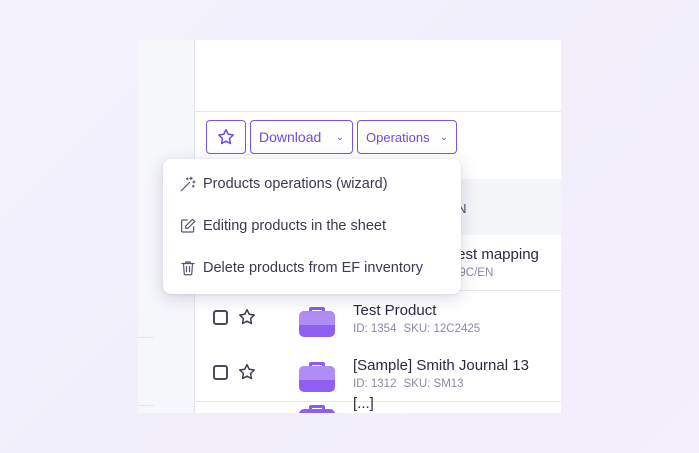 This screenshot has height=453, width=699. What do you see at coordinates (433, 384) in the screenshot?
I see `product-sku: SKU: SM13` at bounding box center [433, 384].